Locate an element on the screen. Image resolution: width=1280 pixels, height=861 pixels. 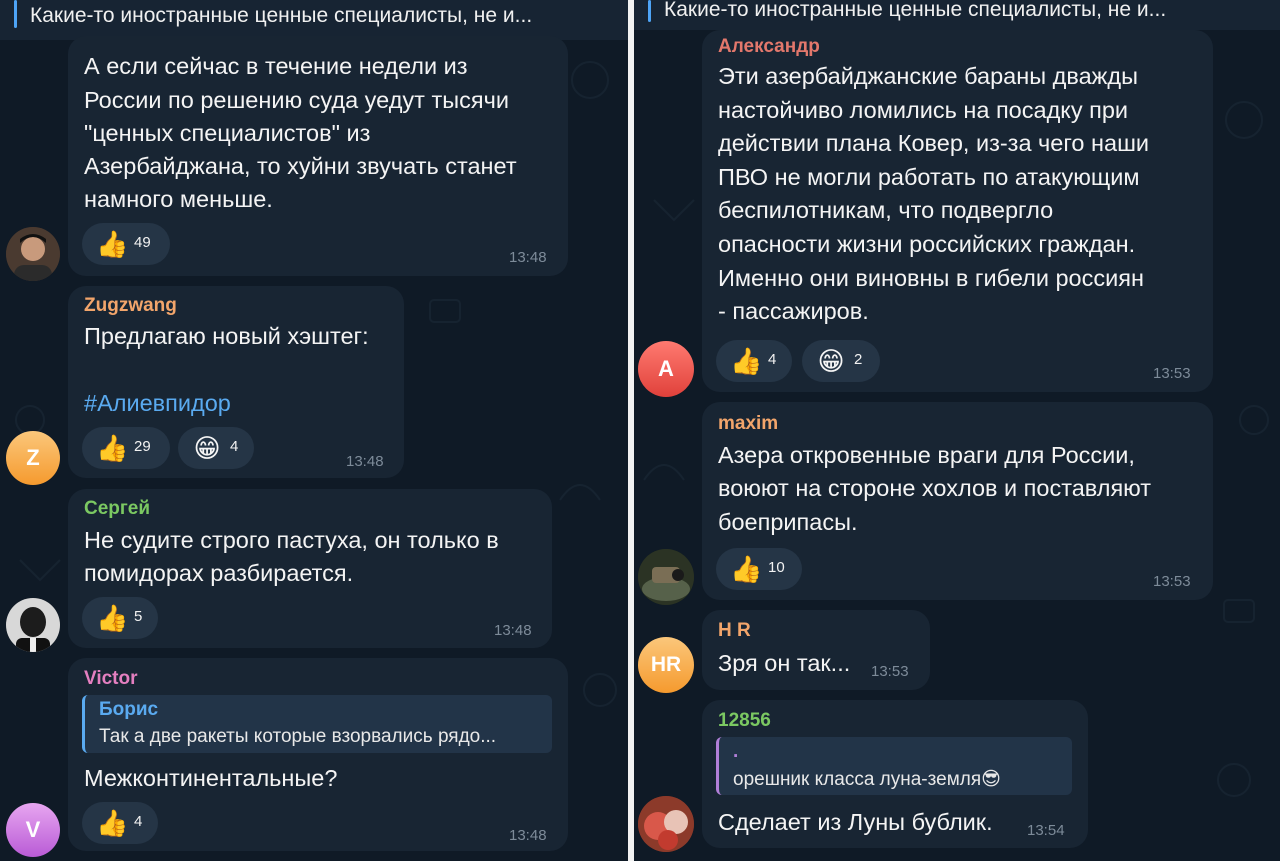
reply-author: Борис is located at coordinates (129, 709).